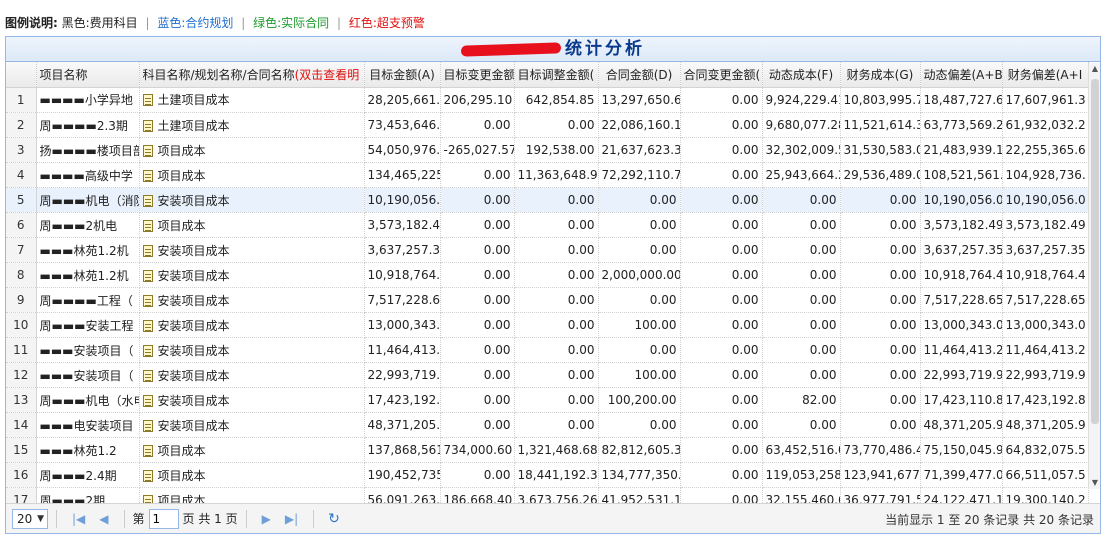 The image size is (1105, 540). Describe the element at coordinates (334, 519) in the screenshot. I see `refresh-icon: ↻` at that location.